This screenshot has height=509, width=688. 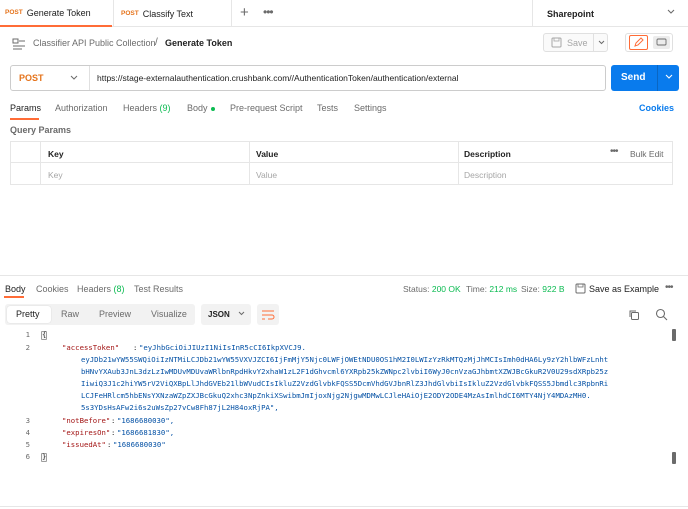 What do you see at coordinates (44, 456) in the screenshot?
I see `code-close-brace: }` at bounding box center [44, 456].